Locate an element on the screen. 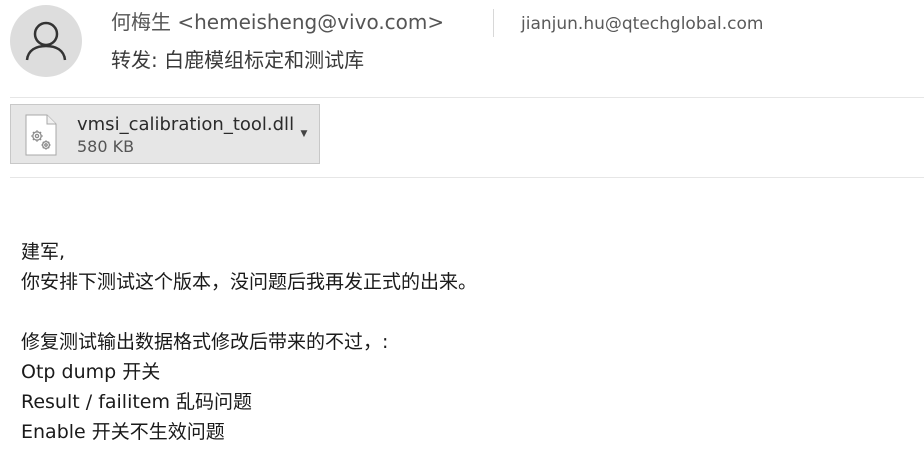 The image size is (924, 471). body-line: Result / failitem 乱码问题 is located at coordinates (137, 402).